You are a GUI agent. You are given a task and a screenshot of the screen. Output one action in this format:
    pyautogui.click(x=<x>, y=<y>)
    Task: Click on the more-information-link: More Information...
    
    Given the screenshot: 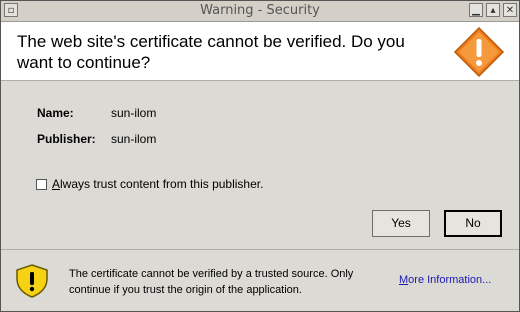 What is the action you would take?
    pyautogui.click(x=445, y=280)
    